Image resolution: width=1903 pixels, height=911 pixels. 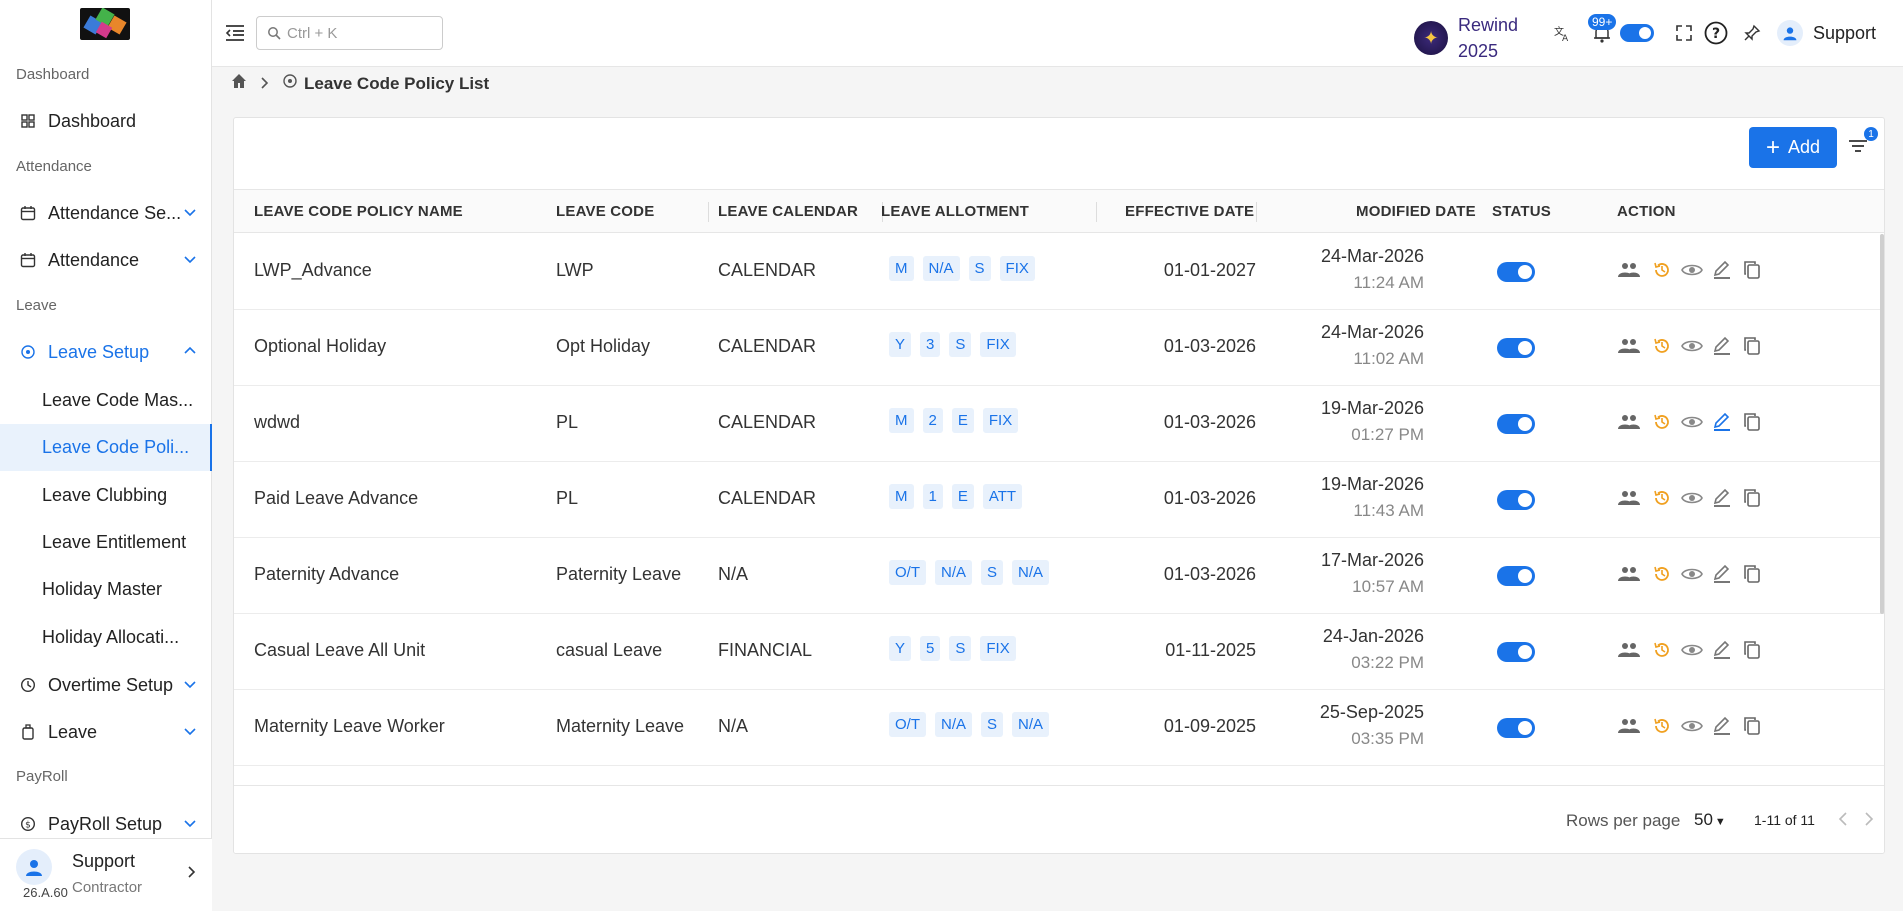 I want to click on rows-per-page-label: Rows per page, so click(x=1623, y=820).